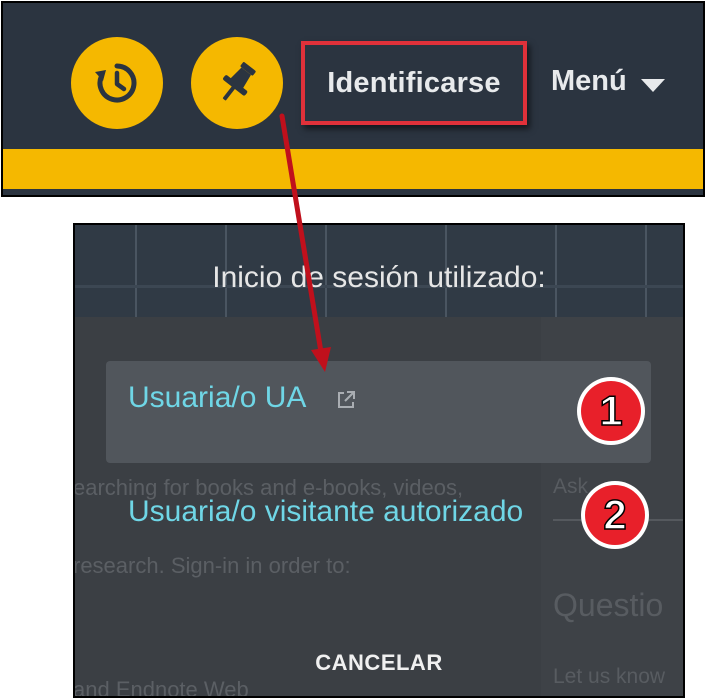 The image size is (708, 698). What do you see at coordinates (353, 192) in the screenshot?
I see `header-bottom-strip` at bounding box center [353, 192].